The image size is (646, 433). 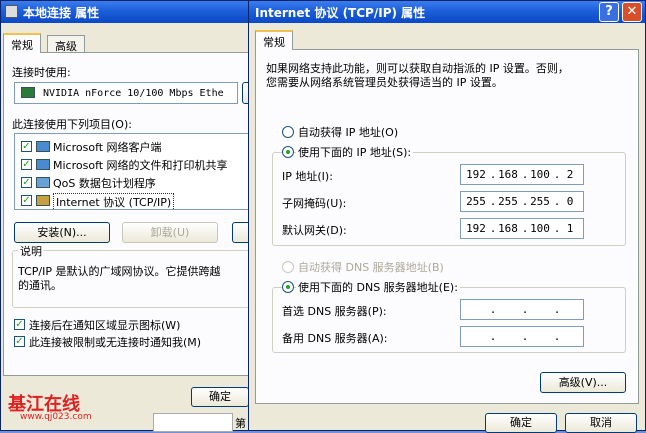 I want to click on show-icon-checkbox: ✓, so click(x=19, y=324).